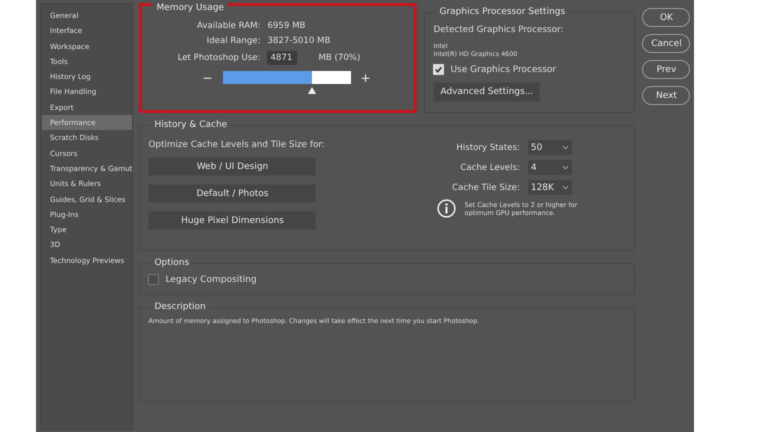 This screenshot has height=432, width=768. Describe the element at coordinates (550, 147) in the screenshot. I see `dropdown: 50` at that location.